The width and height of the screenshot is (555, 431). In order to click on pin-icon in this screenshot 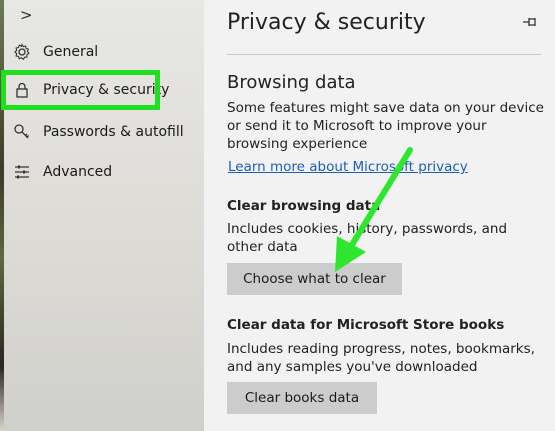, I will do `click(531, 23)`.